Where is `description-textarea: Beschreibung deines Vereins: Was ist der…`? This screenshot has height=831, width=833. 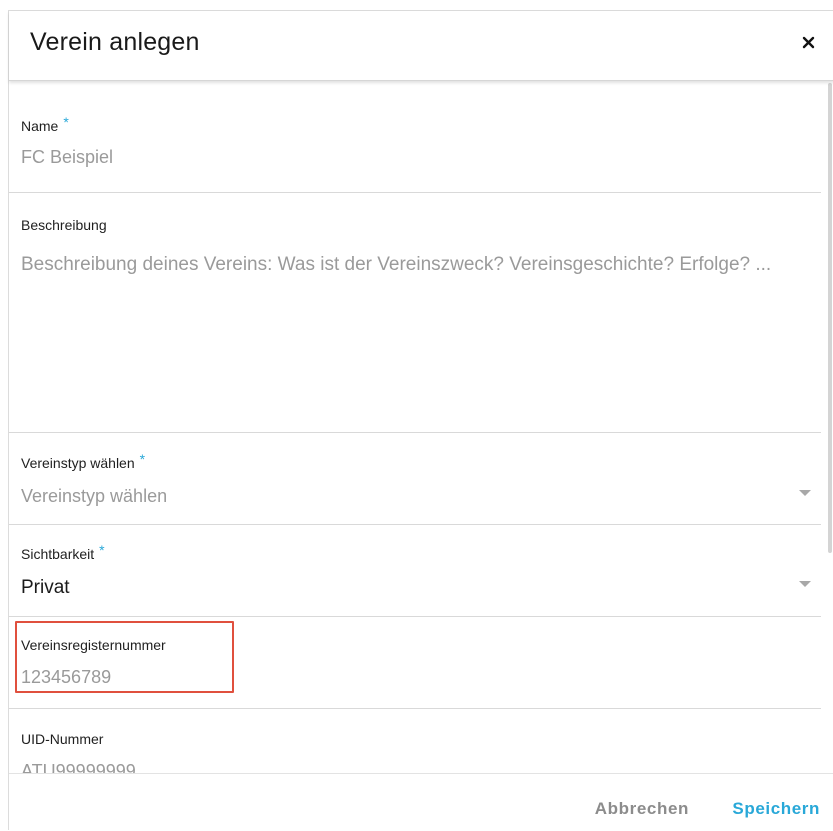 description-textarea: Beschreibung deines Vereins: Was ist der… is located at coordinates (416, 265).